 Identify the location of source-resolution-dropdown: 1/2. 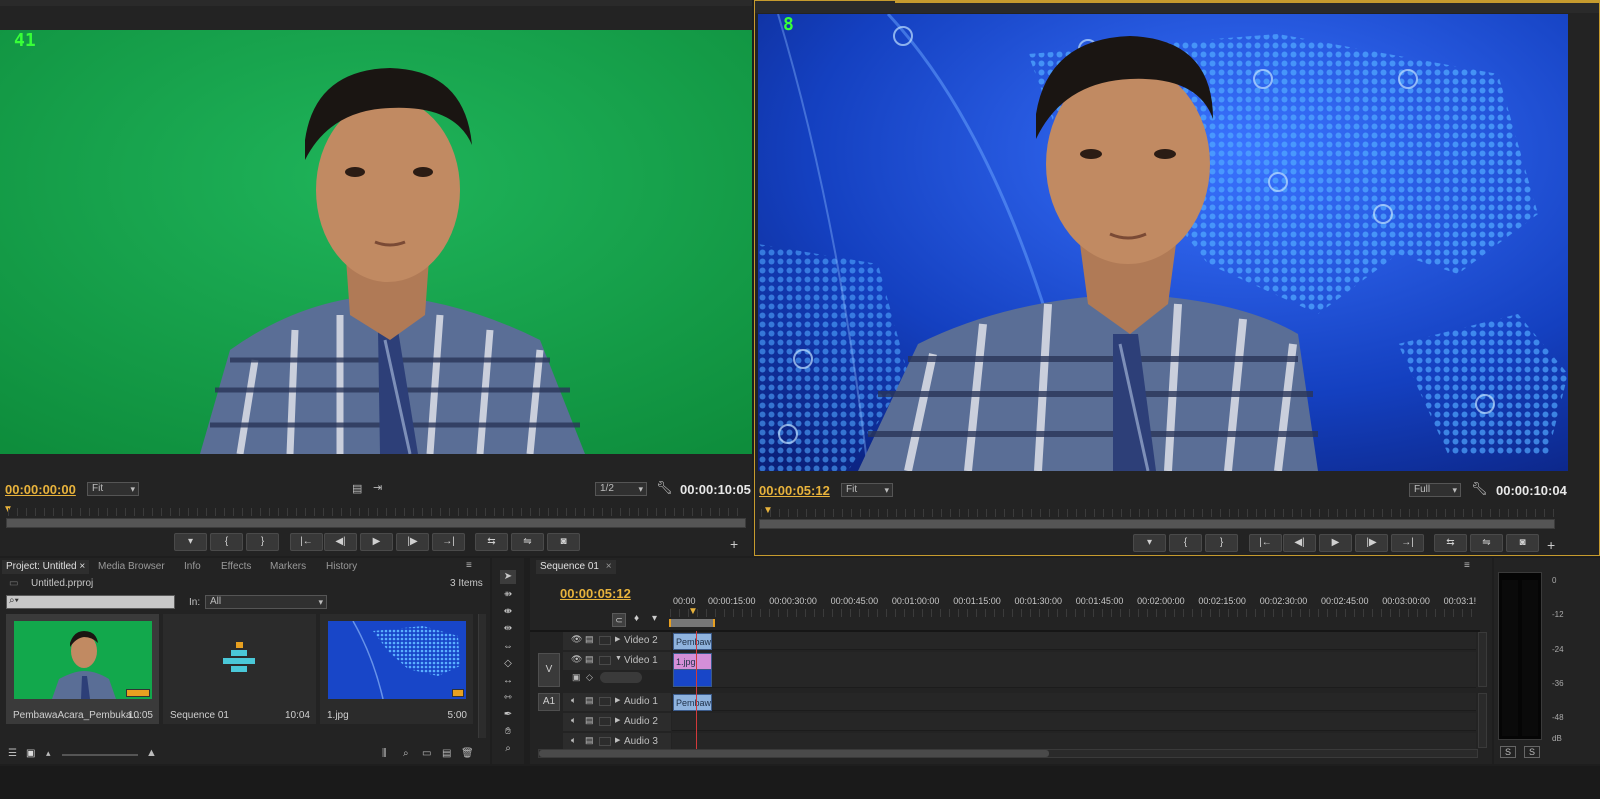
(621, 489).